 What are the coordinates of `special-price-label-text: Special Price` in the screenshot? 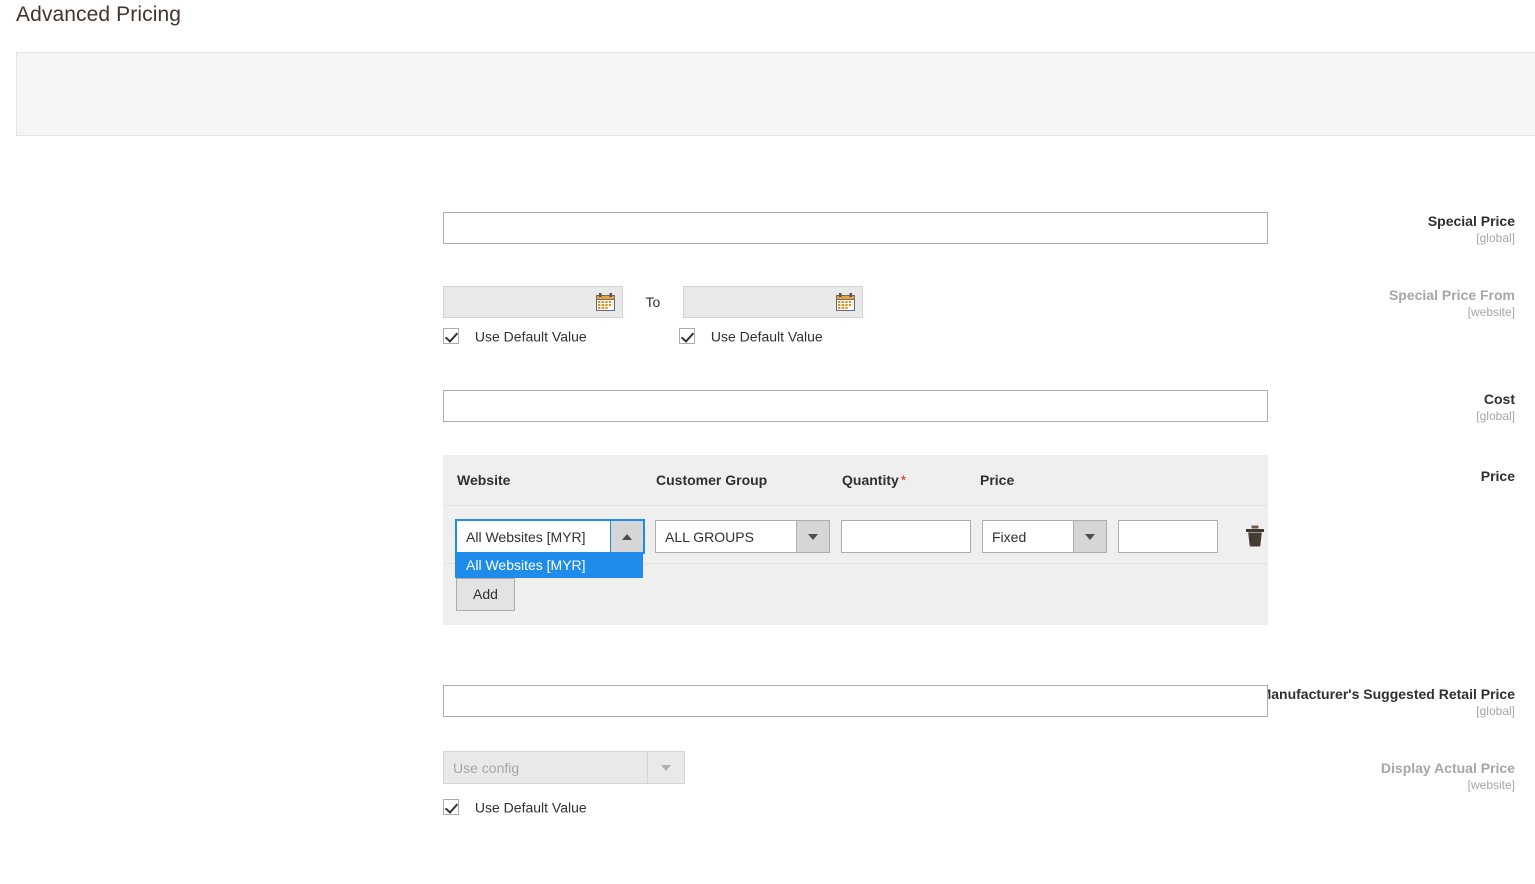 It's located at (1471, 221).